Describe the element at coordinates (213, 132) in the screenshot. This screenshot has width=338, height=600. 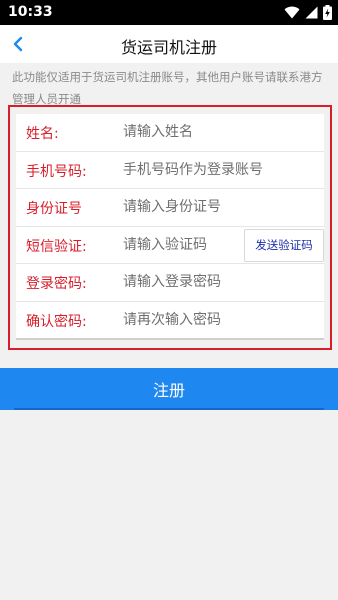
I see `name-input` at that location.